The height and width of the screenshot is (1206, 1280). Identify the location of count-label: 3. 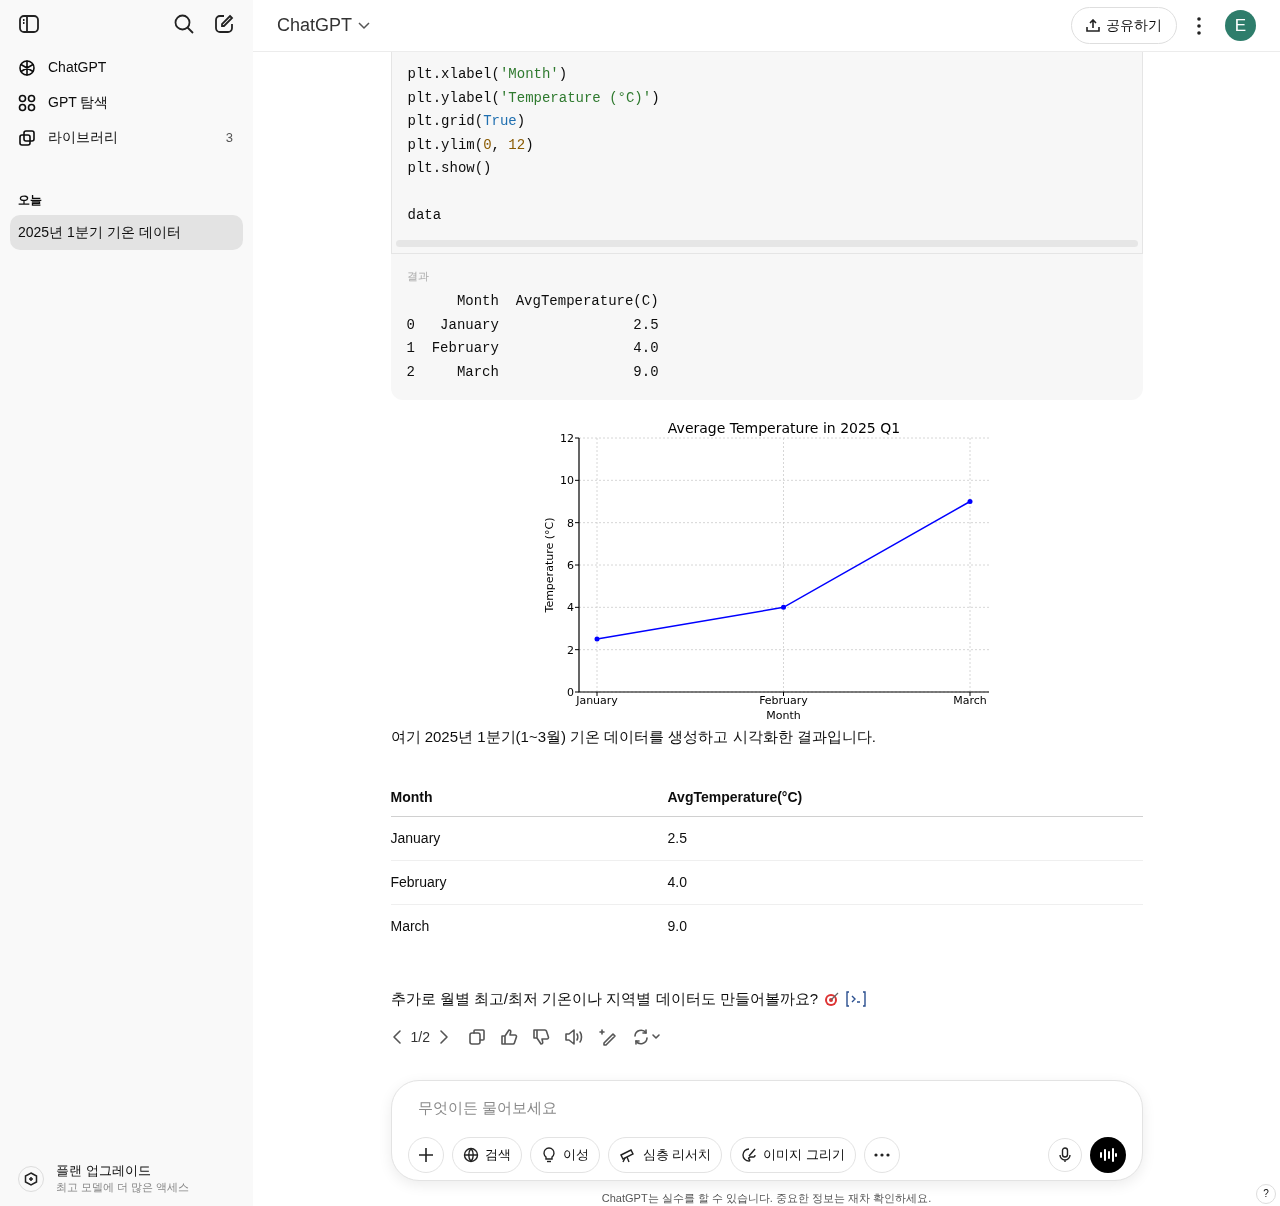
(229, 137).